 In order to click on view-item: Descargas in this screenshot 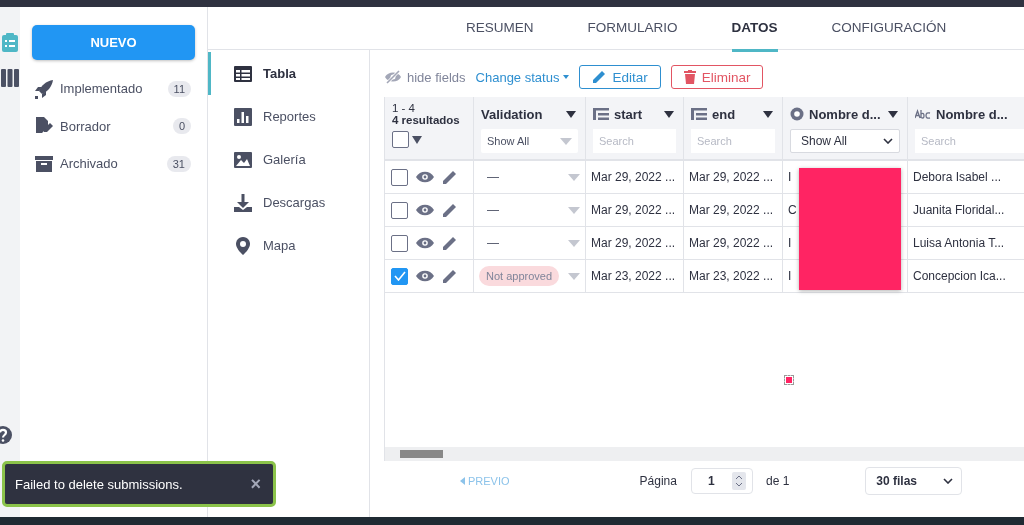, I will do `click(288, 202)`.